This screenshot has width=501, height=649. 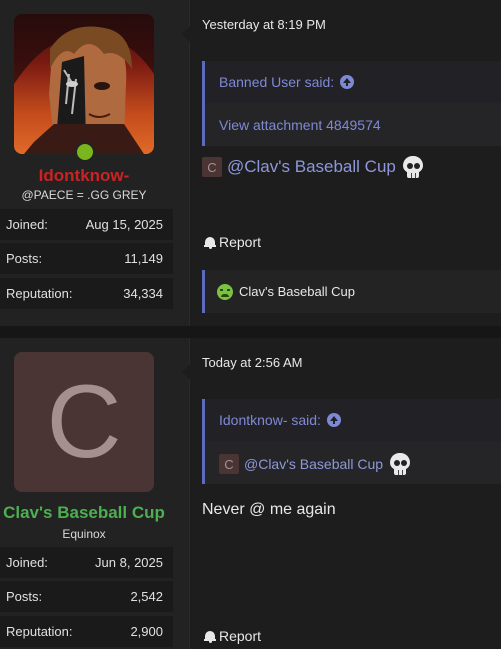 I want to click on user-avatar: C, so click(x=84, y=422).